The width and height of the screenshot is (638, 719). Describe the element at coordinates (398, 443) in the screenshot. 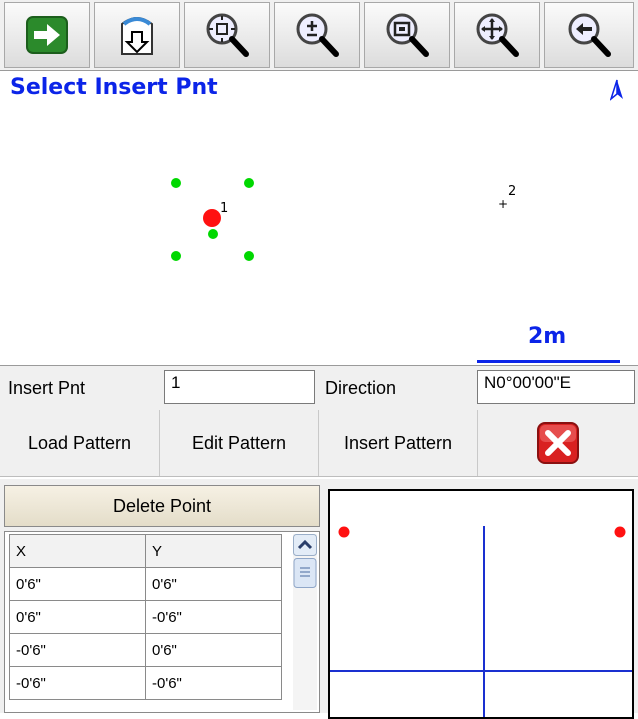

I see `insert-pattern-button: Insert Pattern` at that location.